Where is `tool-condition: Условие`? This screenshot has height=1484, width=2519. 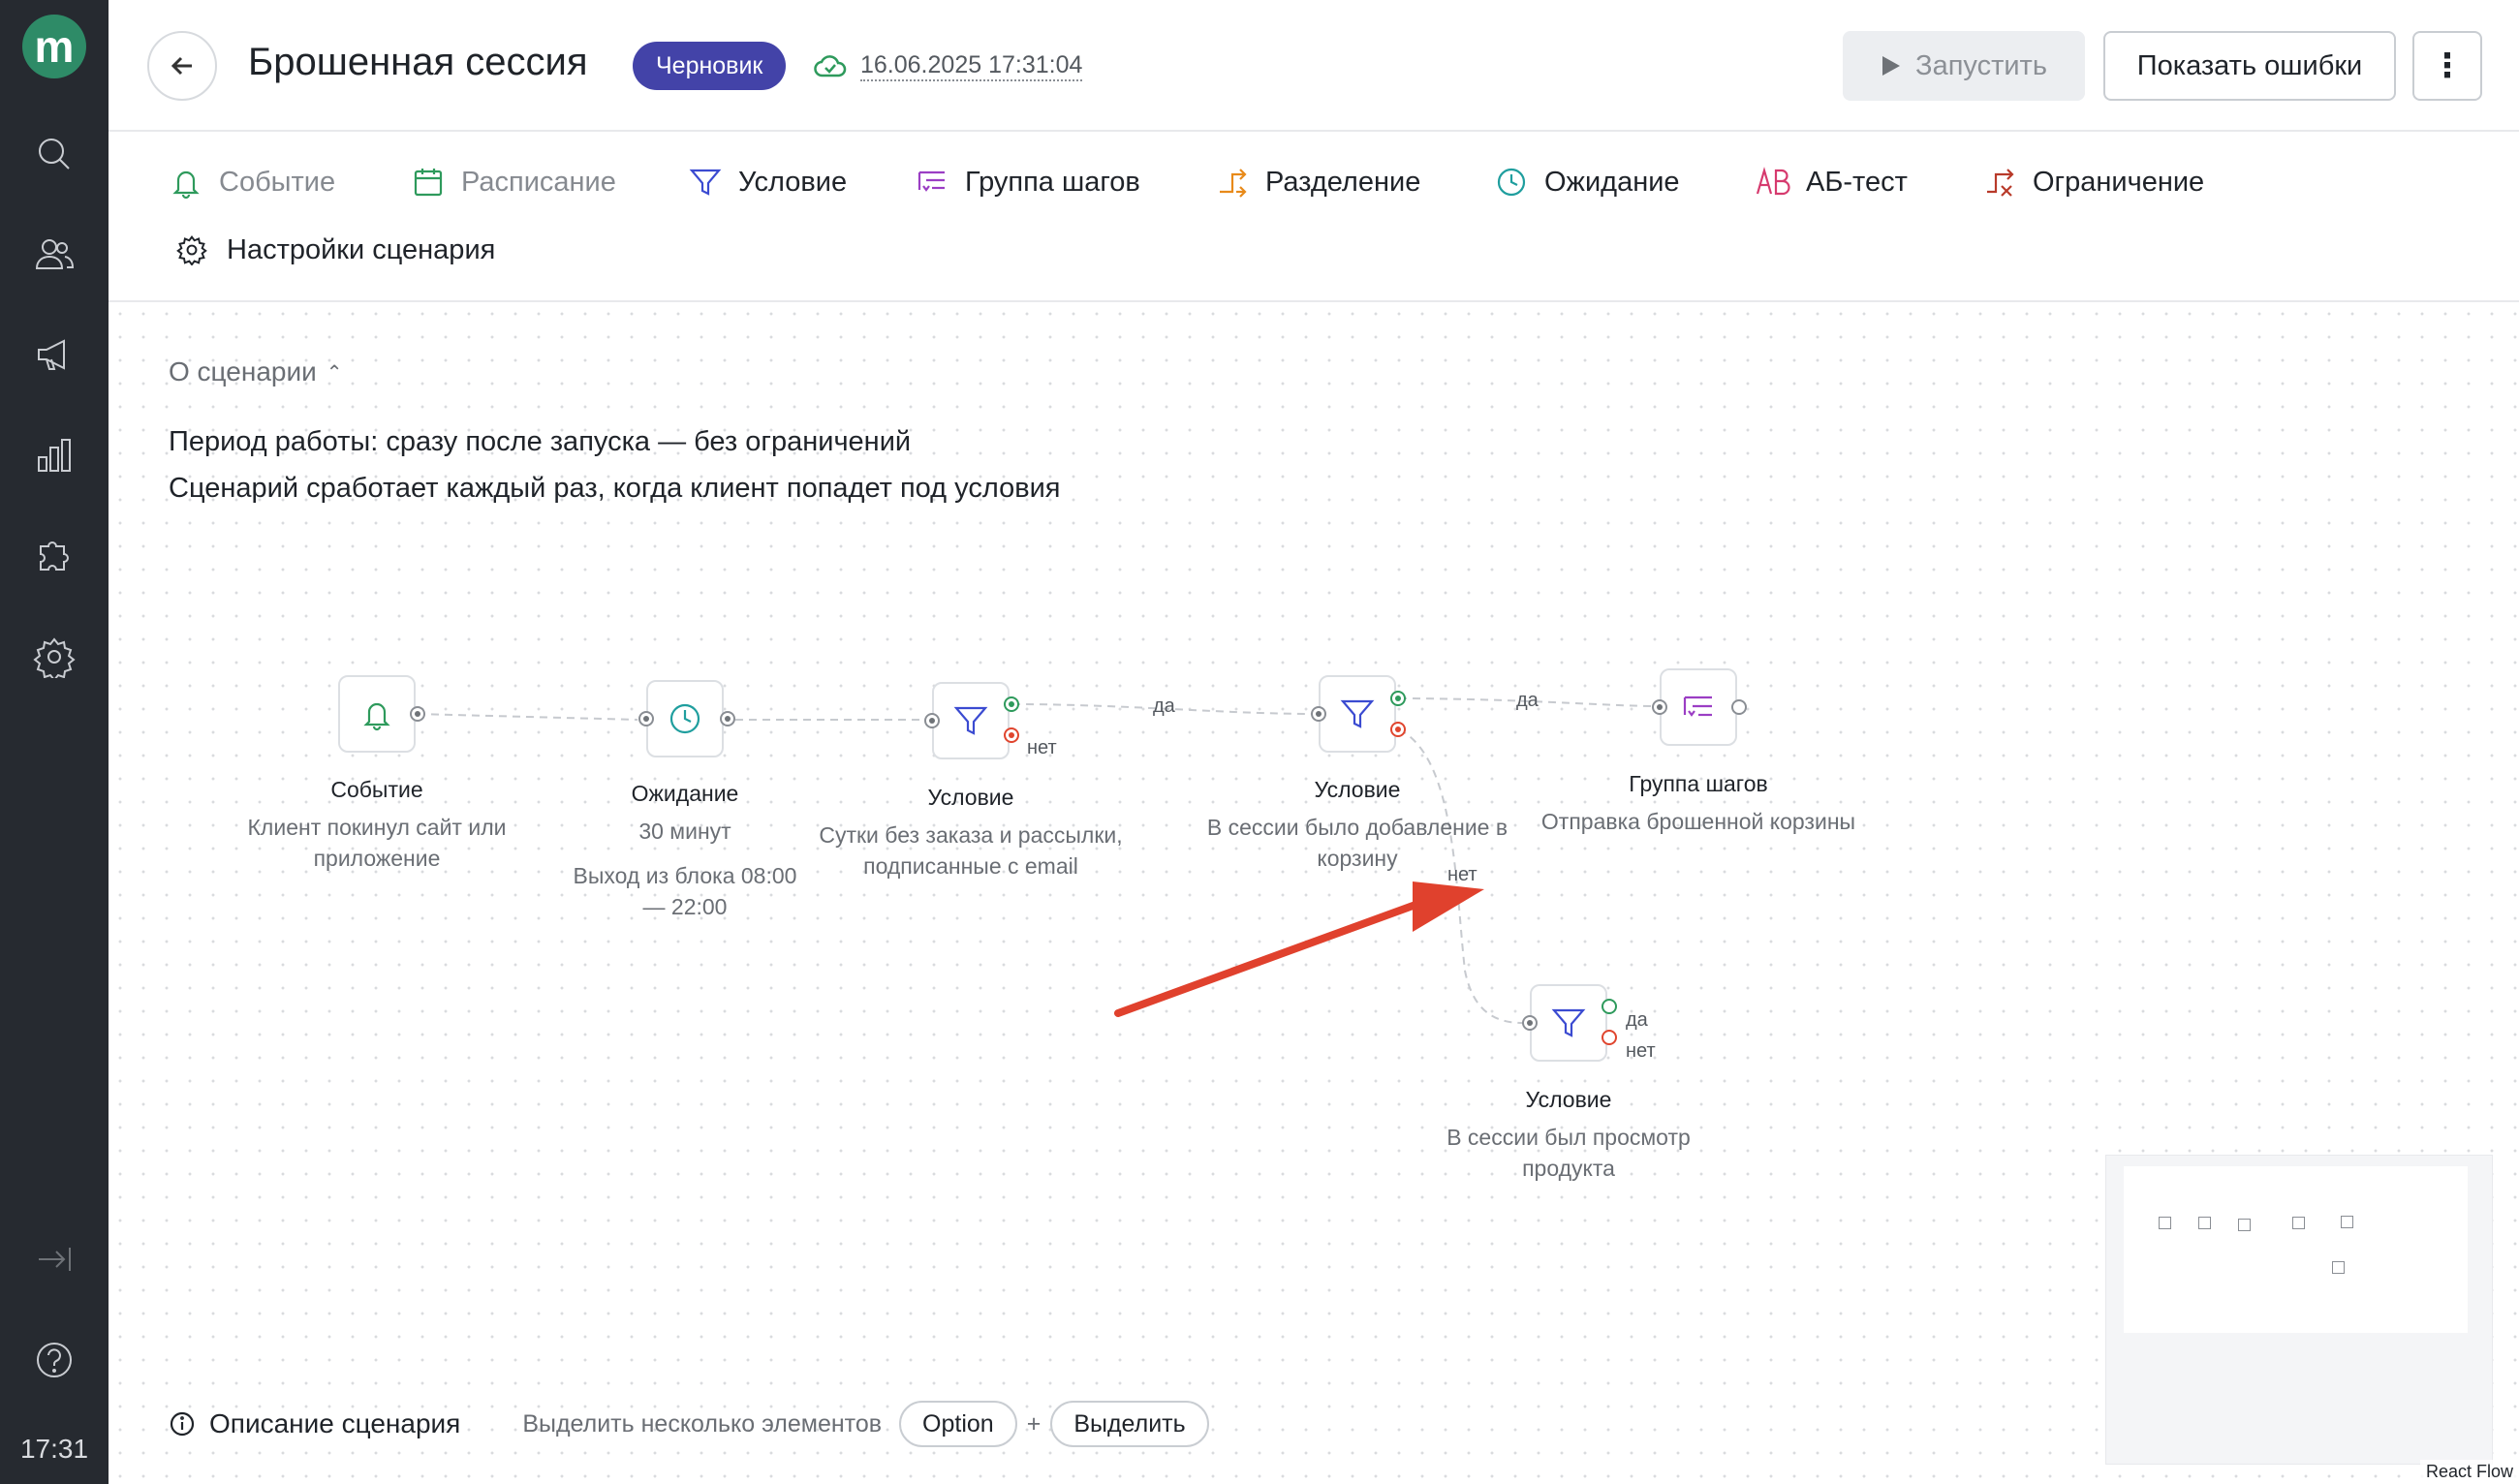 tool-condition: Условие is located at coordinates (767, 182).